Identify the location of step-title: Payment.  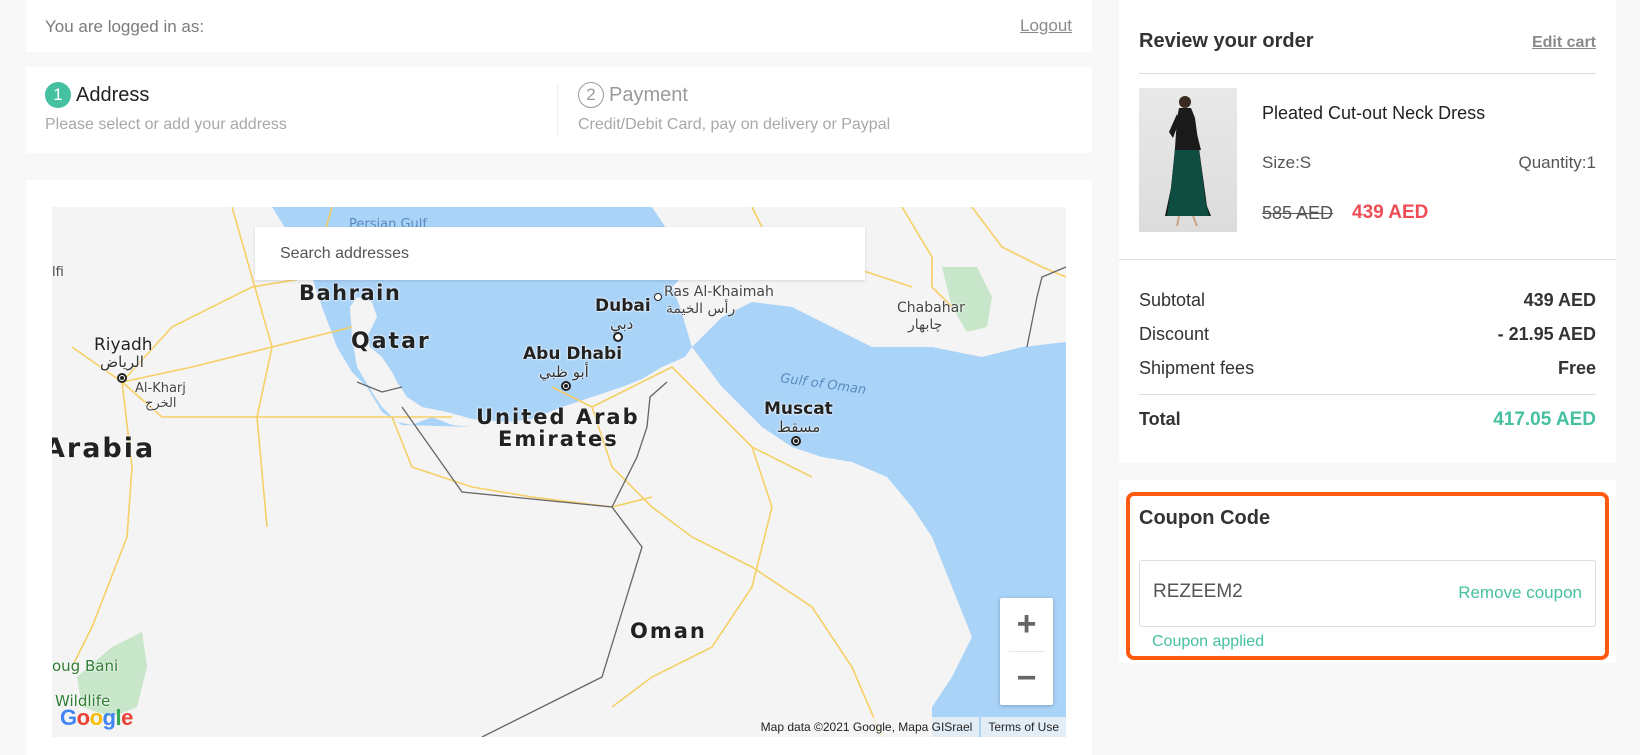
(648, 94).